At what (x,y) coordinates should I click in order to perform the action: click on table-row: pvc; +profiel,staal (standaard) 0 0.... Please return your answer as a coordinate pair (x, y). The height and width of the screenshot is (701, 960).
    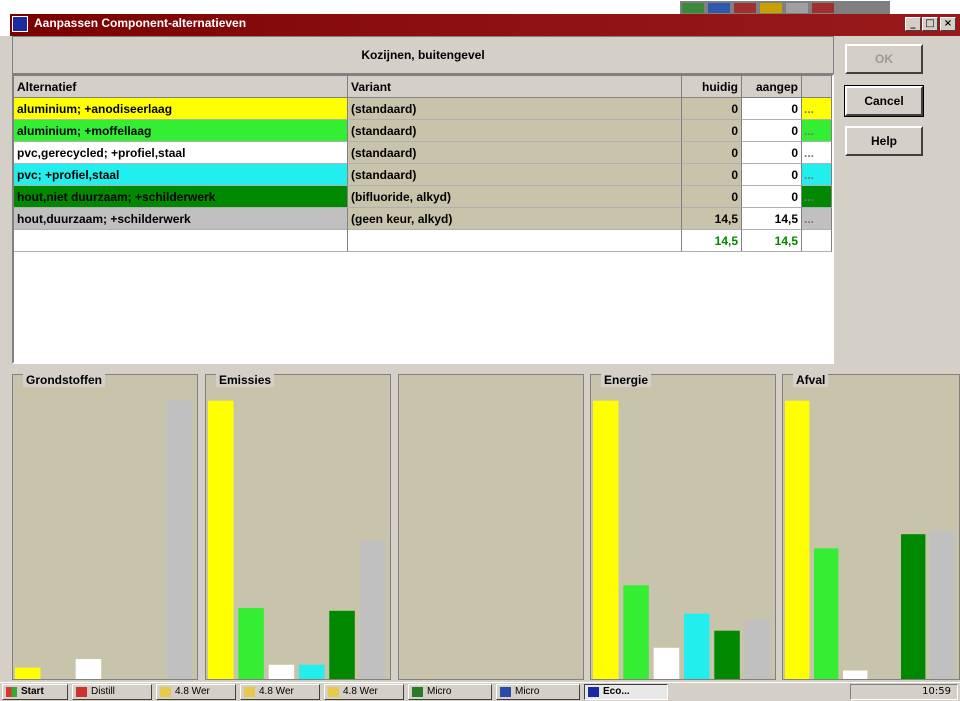
    Looking at the image, I should click on (423, 175).